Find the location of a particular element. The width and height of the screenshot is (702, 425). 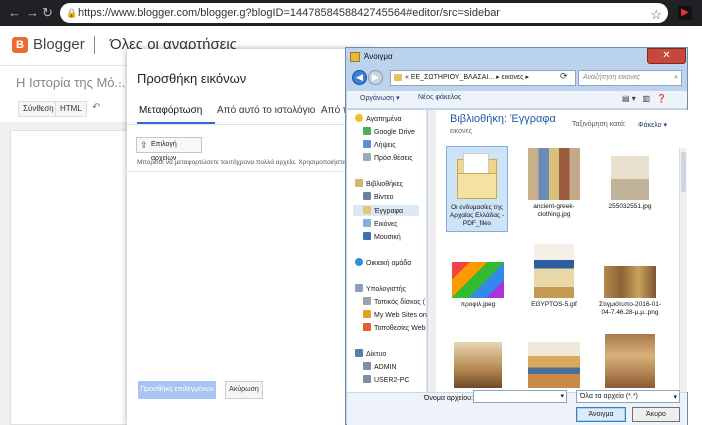

homegroup-icon is located at coordinates (359, 262).